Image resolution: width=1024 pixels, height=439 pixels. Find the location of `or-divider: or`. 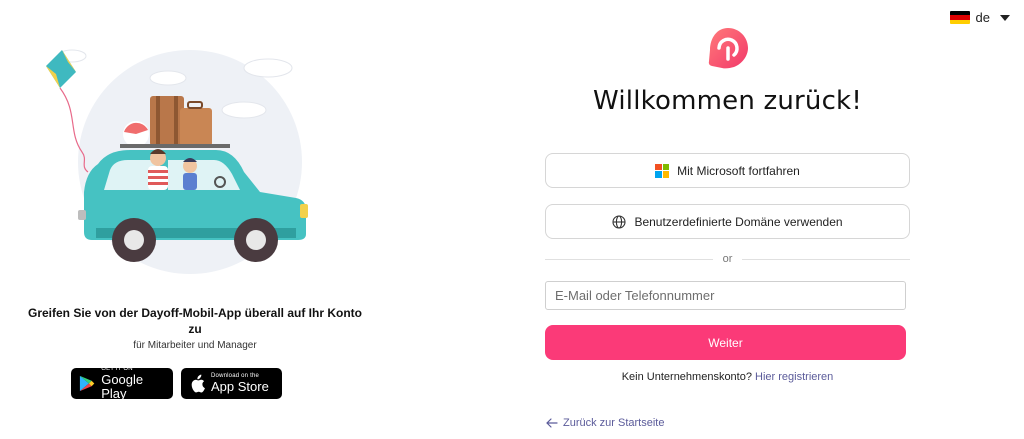

or-divider: or is located at coordinates (727, 259).